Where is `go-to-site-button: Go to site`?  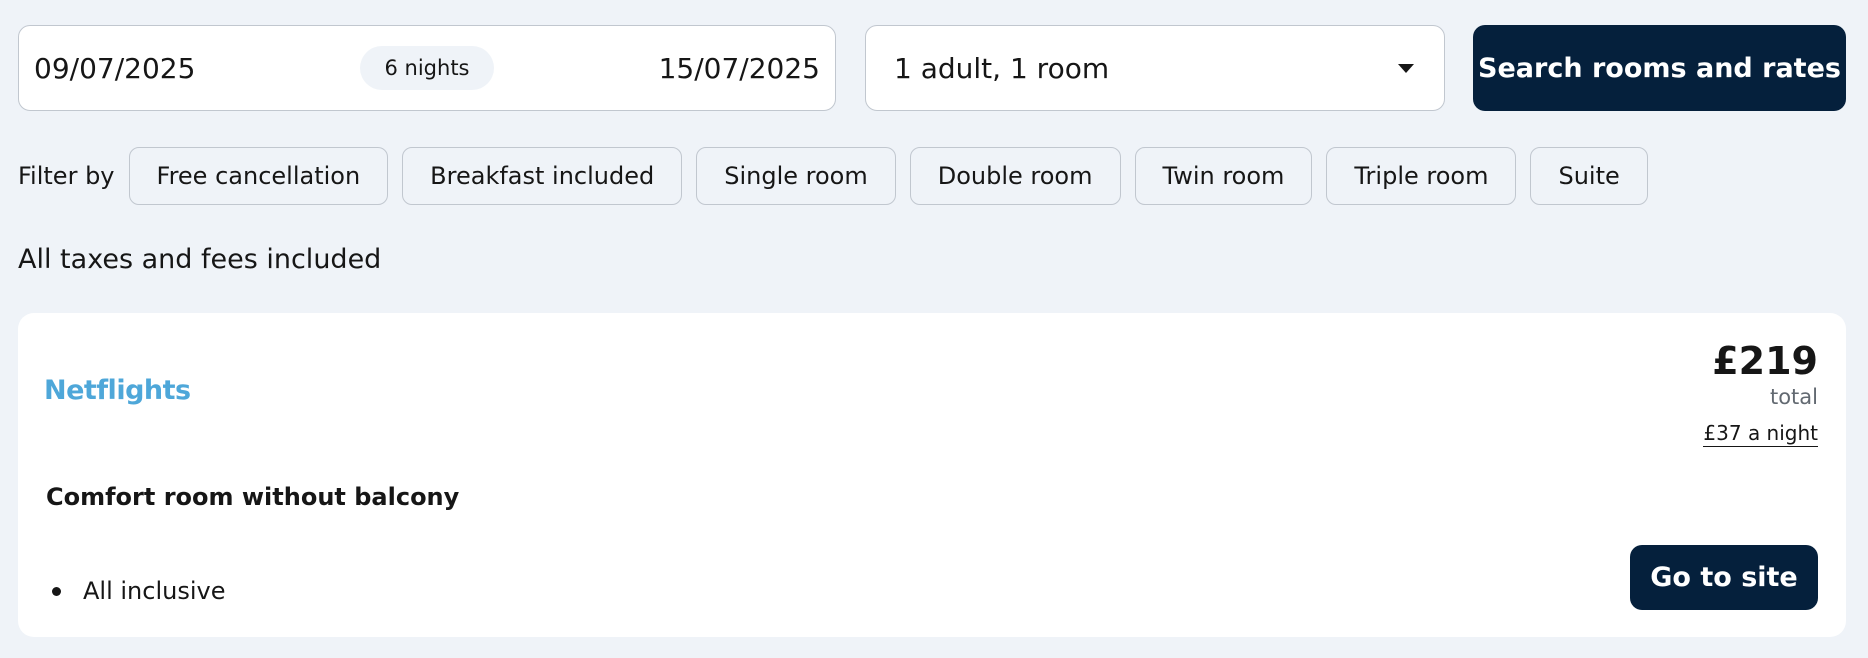 go-to-site-button: Go to site is located at coordinates (1724, 577).